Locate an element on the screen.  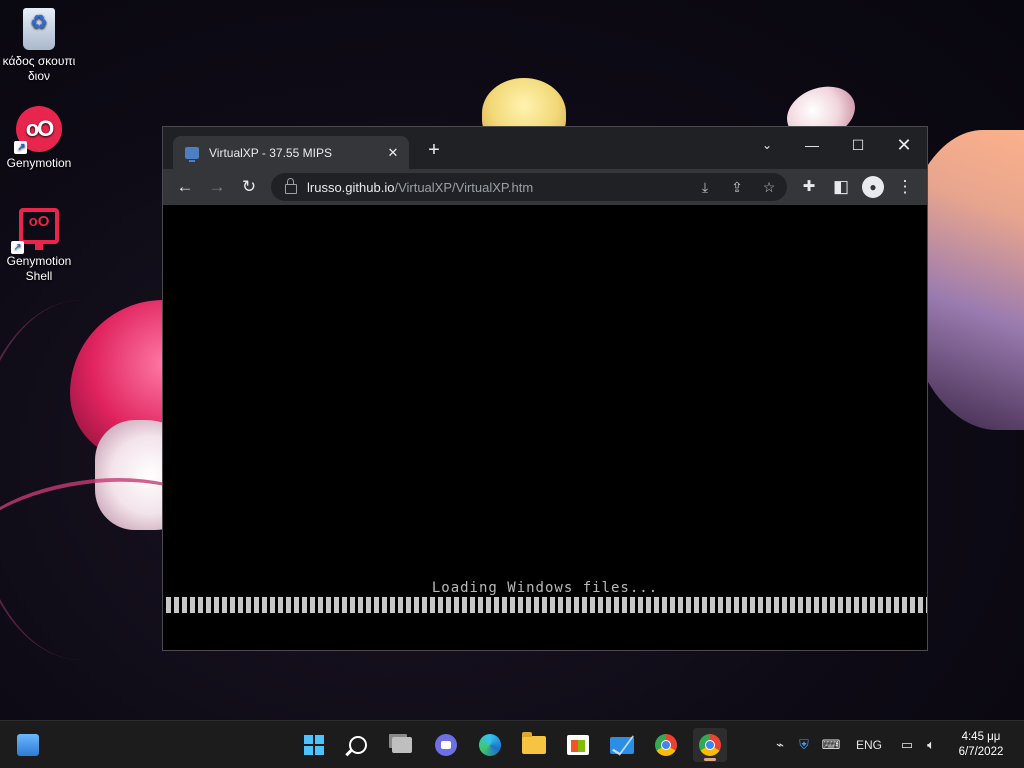
chrome-button is located at coordinates (666, 745).